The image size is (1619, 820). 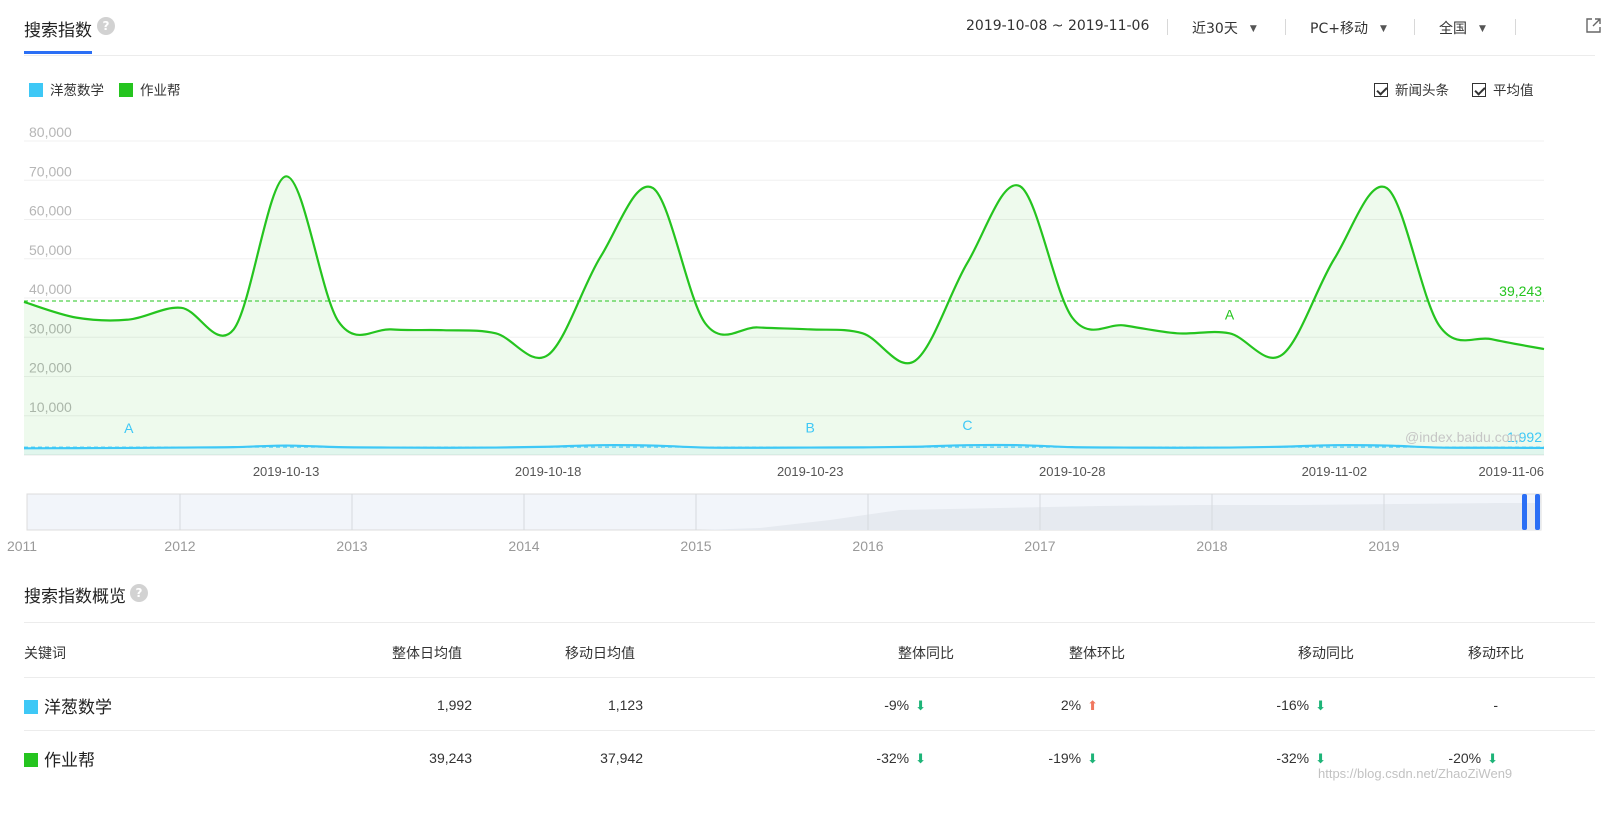 I want to click on cell-value: -19%, so click(x=1065, y=758).